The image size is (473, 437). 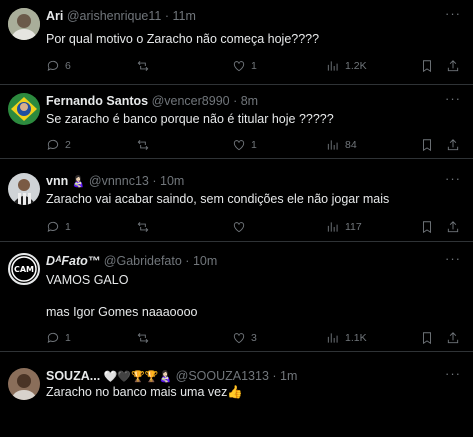 What do you see at coordinates (288, 376) in the screenshot?
I see `timestamp: 1m` at bounding box center [288, 376].